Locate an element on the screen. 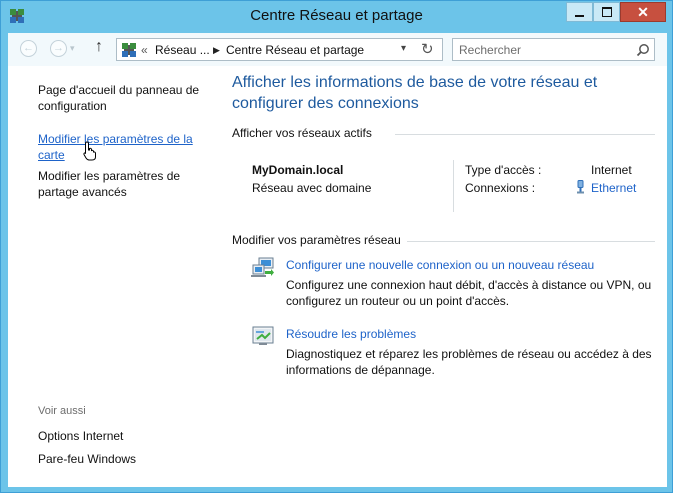  network-name: MyDomain.local is located at coordinates (298, 170).